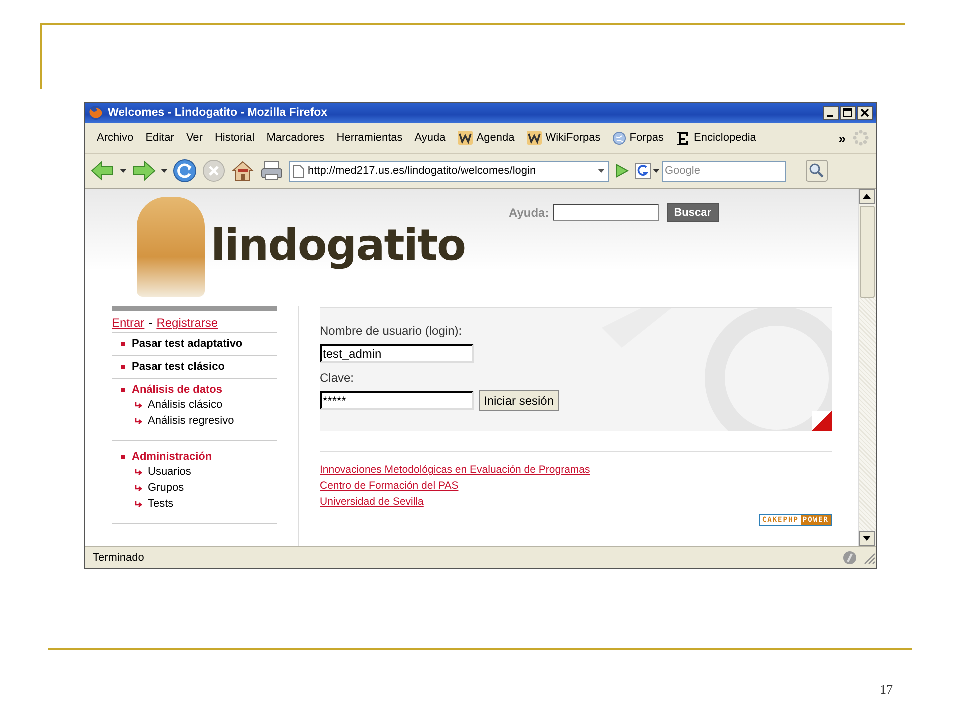 Image resolution: width=960 pixels, height=720 pixels. Describe the element at coordinates (298, 171) in the screenshot. I see `page-icon` at that location.